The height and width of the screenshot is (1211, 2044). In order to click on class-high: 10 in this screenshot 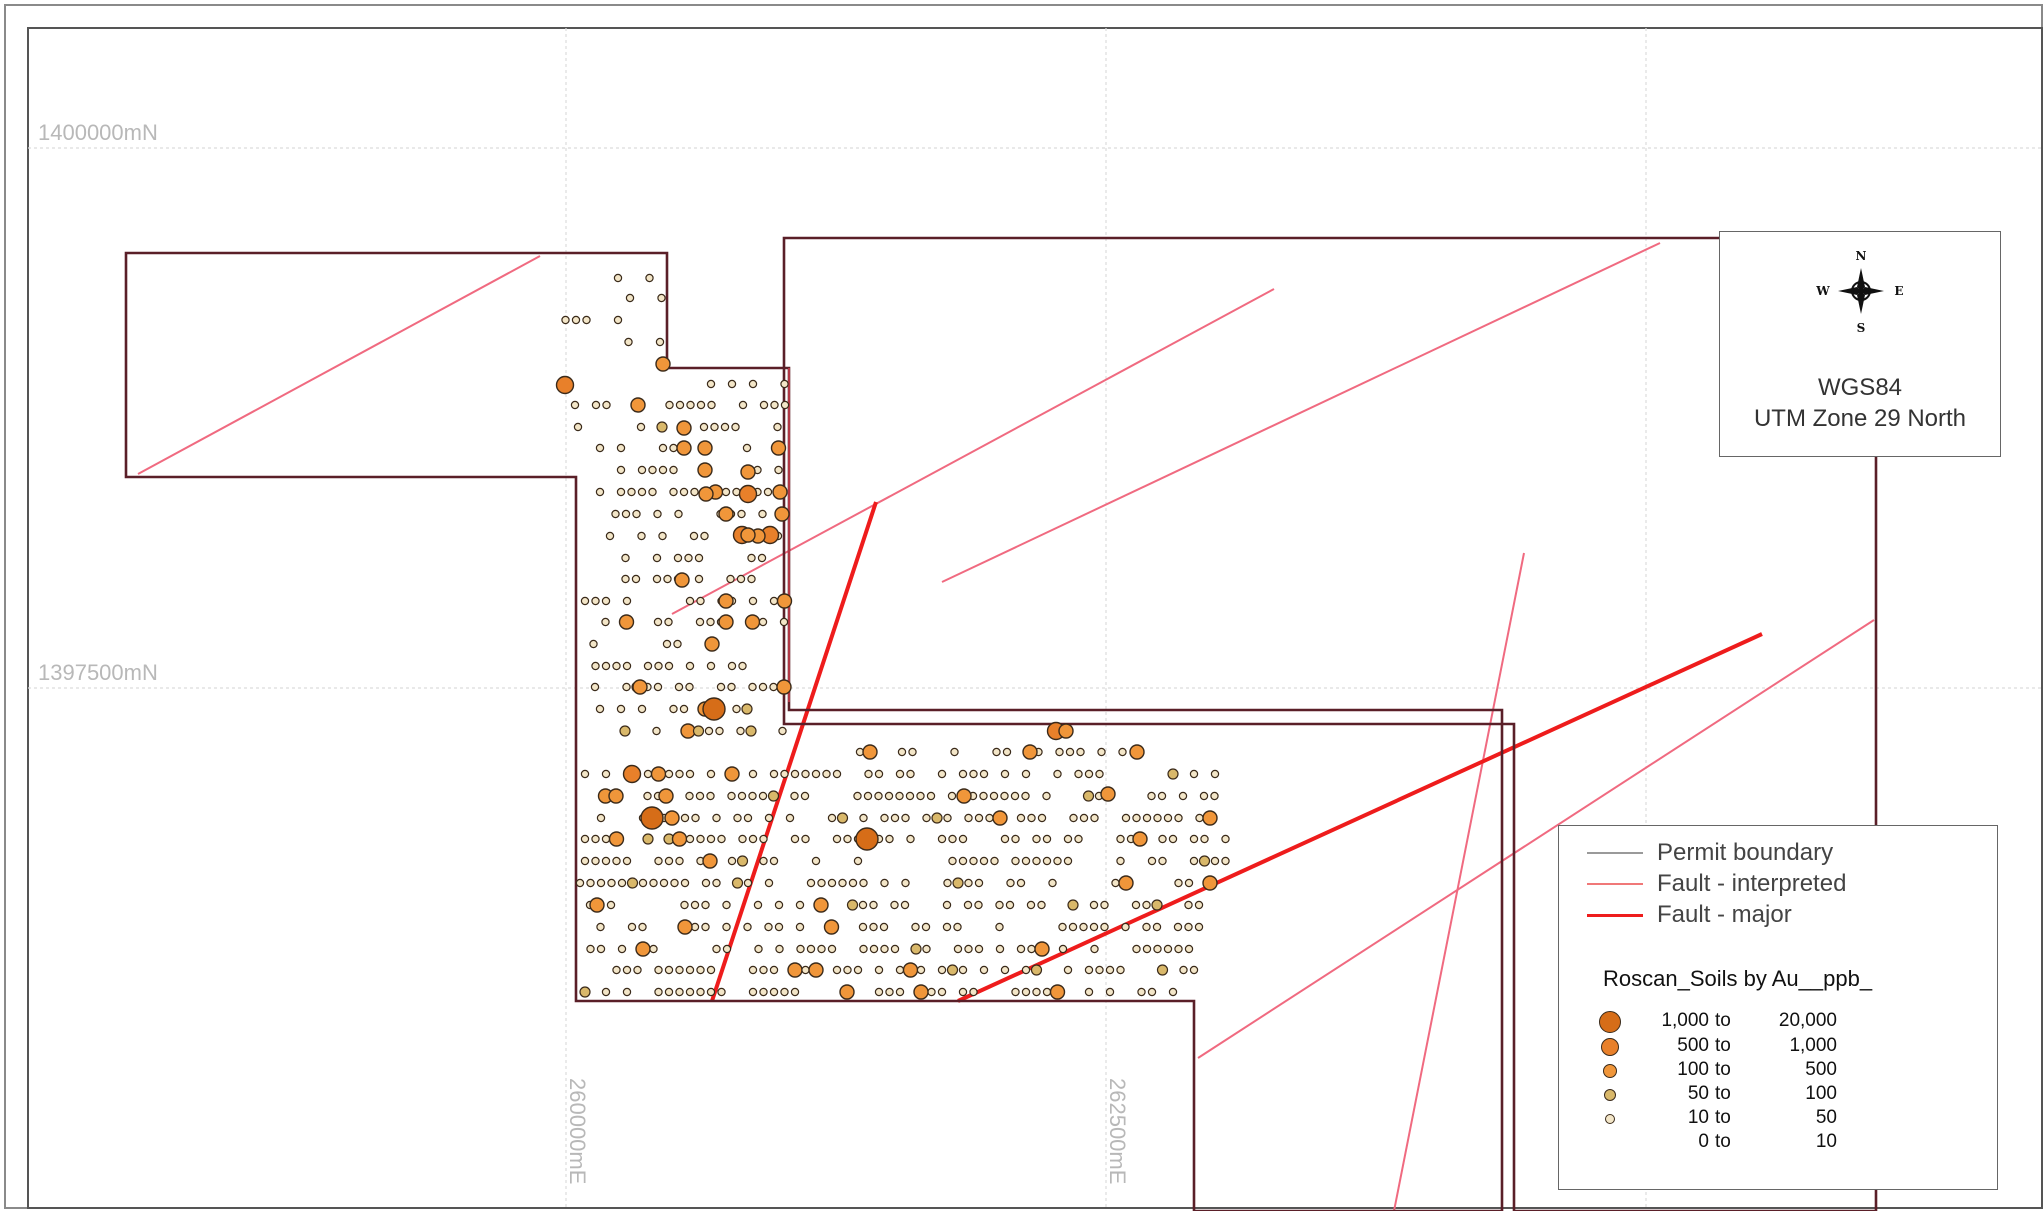, I will do `click(1826, 1141)`.